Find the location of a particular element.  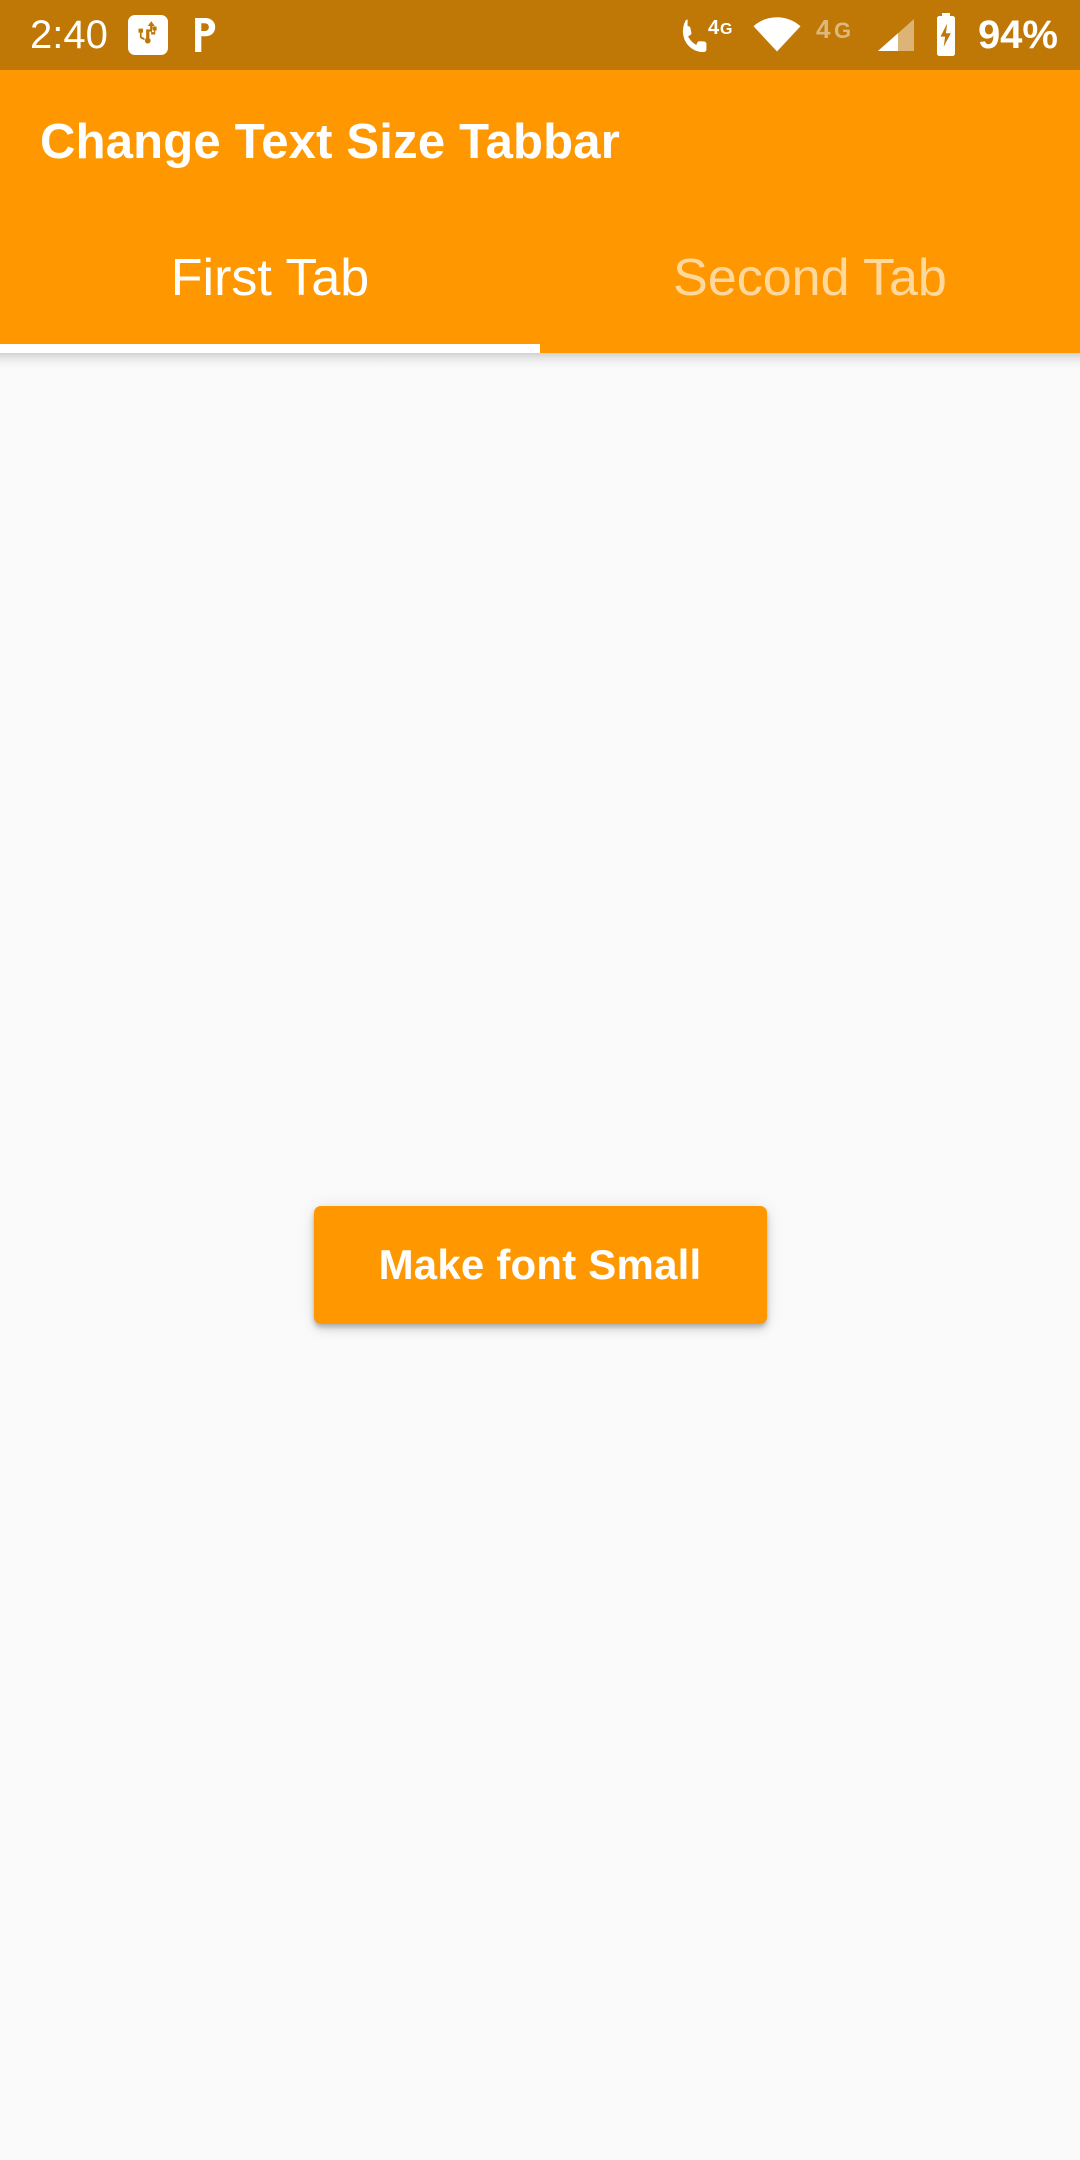

tab-first: First Tab is located at coordinates (270, 284).